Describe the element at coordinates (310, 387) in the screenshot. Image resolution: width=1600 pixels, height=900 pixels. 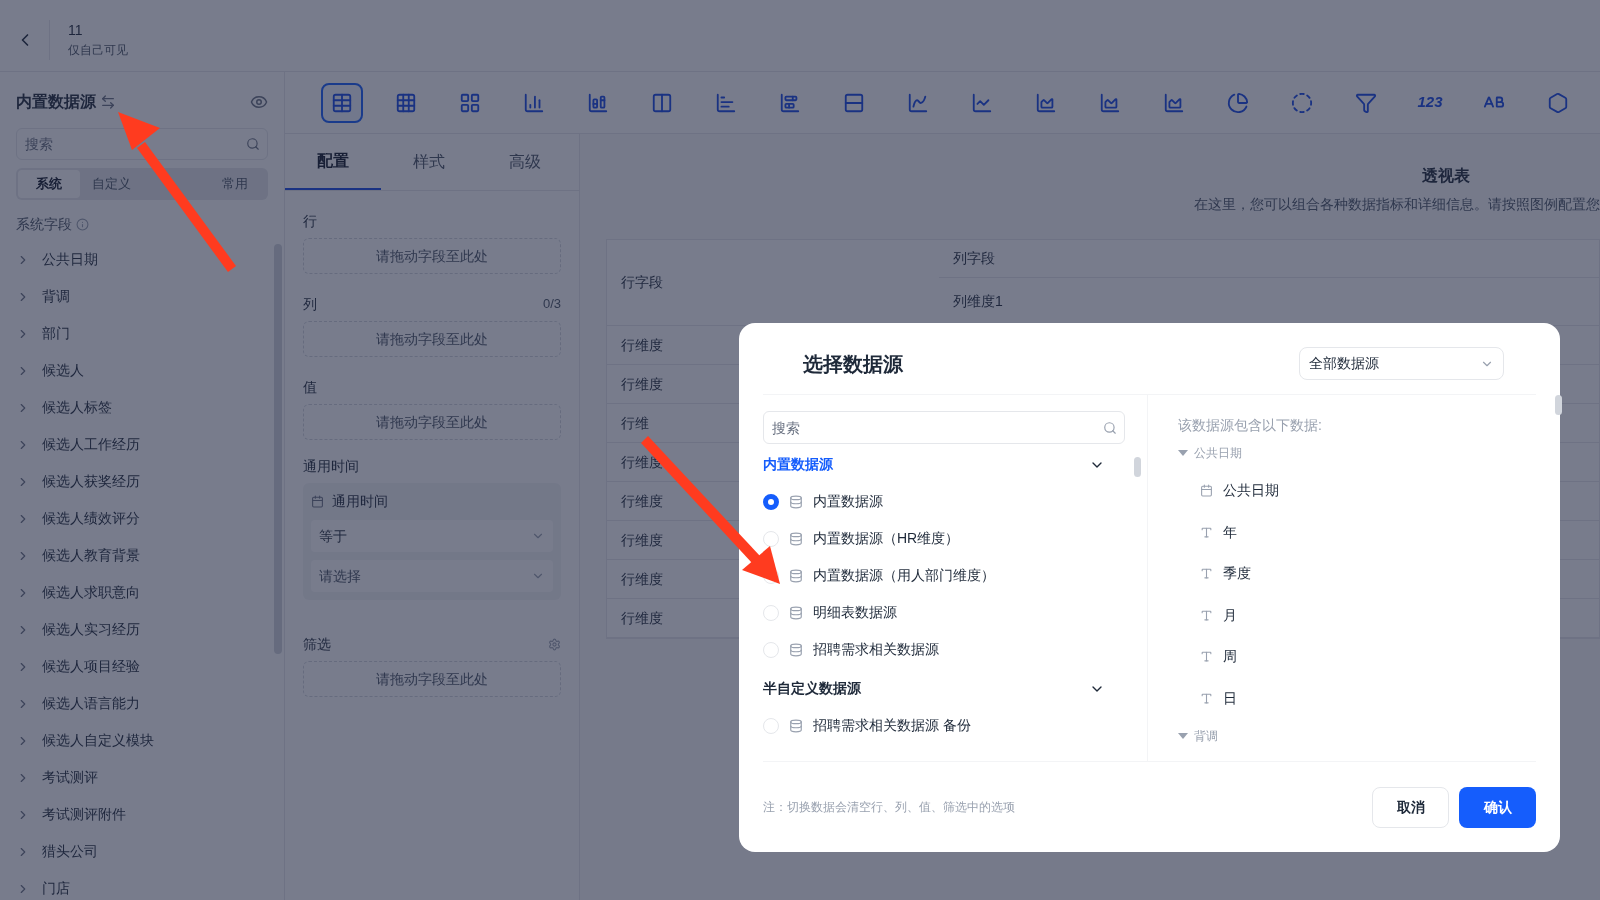
I see `section-label: 值` at that location.